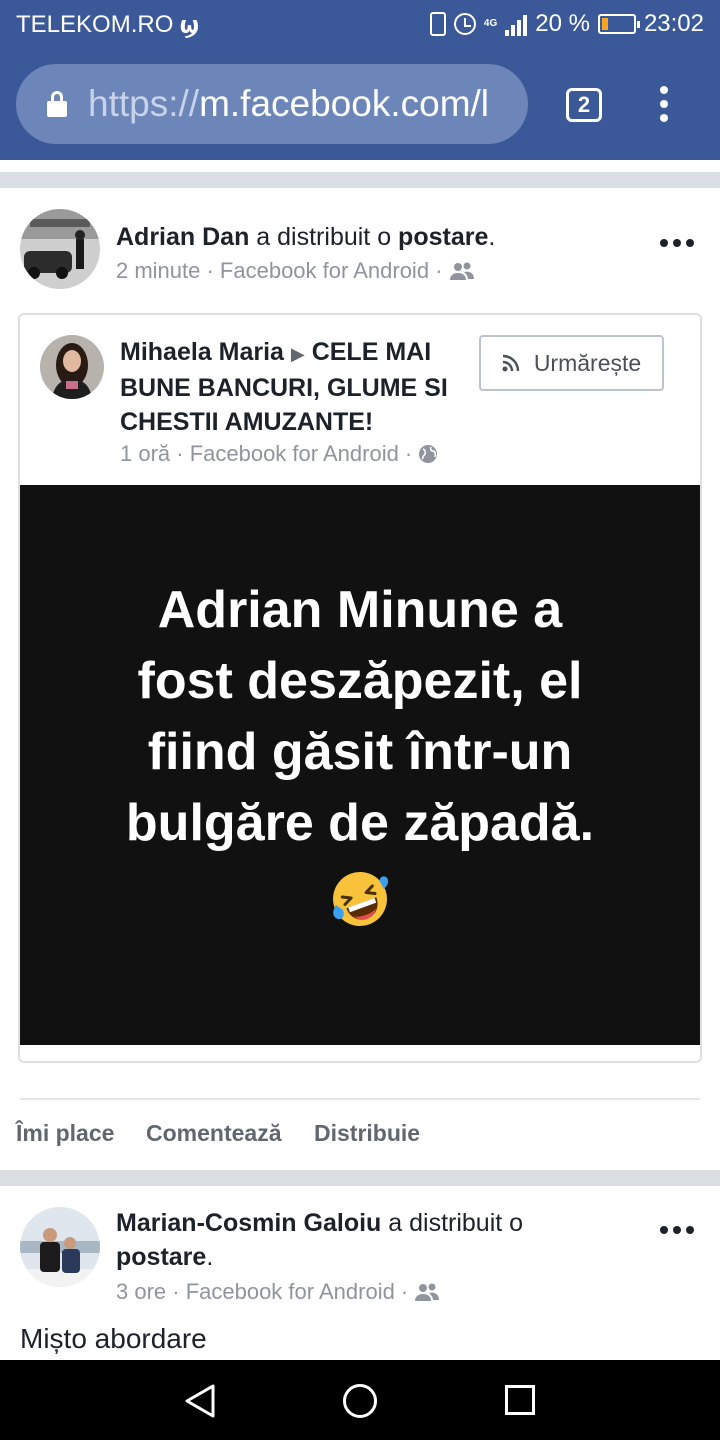 This screenshot has width=720, height=1440. I want to click on vibrate-icon, so click(437, 24).